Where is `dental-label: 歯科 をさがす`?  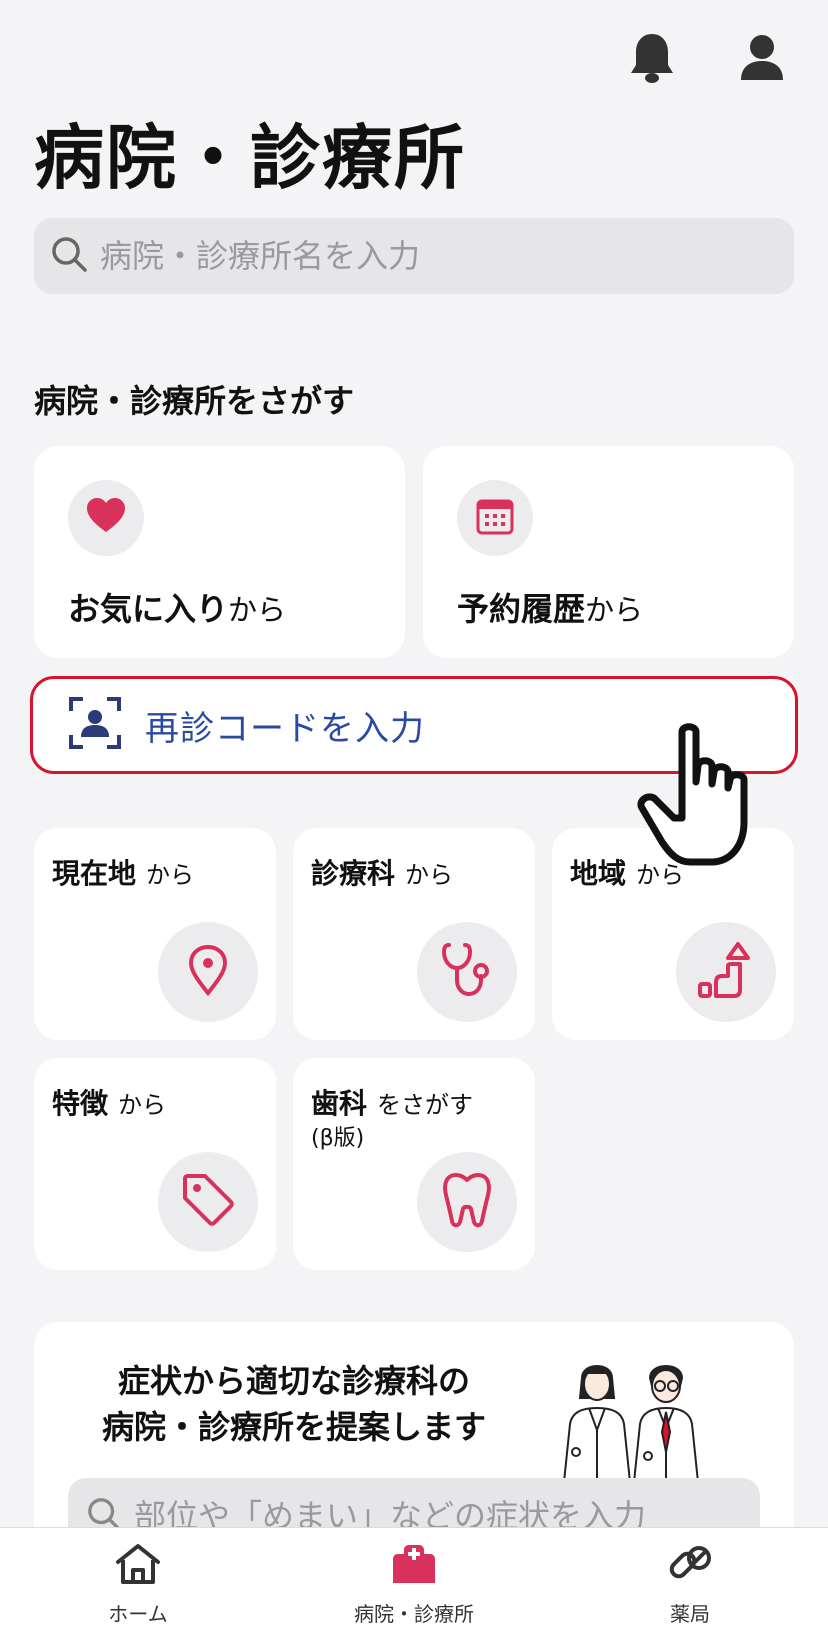 dental-label: 歯科 をさがす is located at coordinates (392, 1102).